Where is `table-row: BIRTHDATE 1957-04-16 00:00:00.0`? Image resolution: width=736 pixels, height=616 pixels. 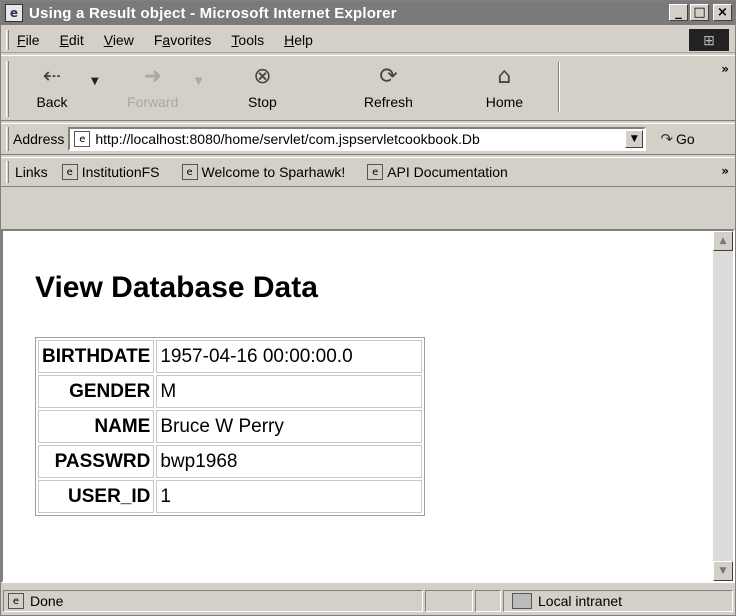
table-row: BIRTHDATE 1957-04-16 00:00:00.0 is located at coordinates (230, 356).